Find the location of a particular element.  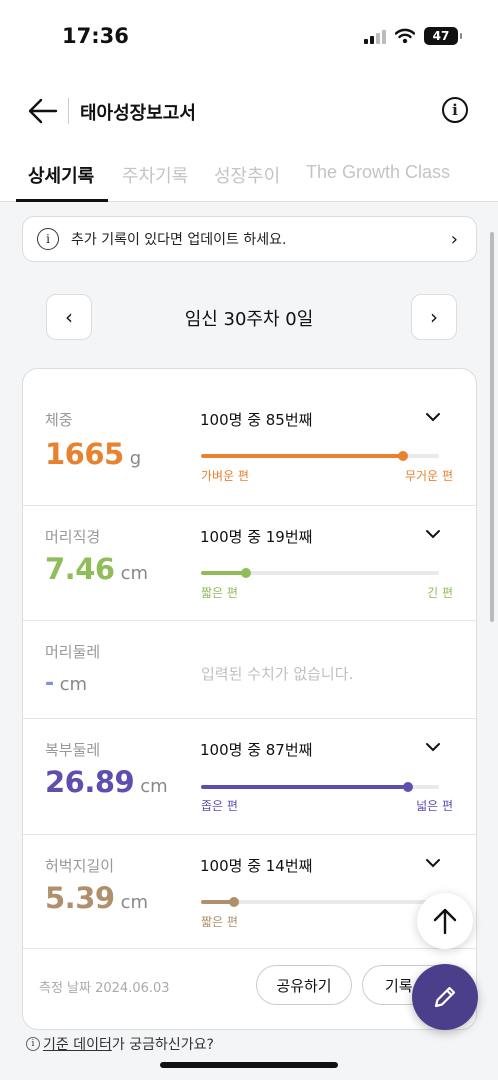

tab-detail-record: 상세기록 is located at coordinates (61, 175).